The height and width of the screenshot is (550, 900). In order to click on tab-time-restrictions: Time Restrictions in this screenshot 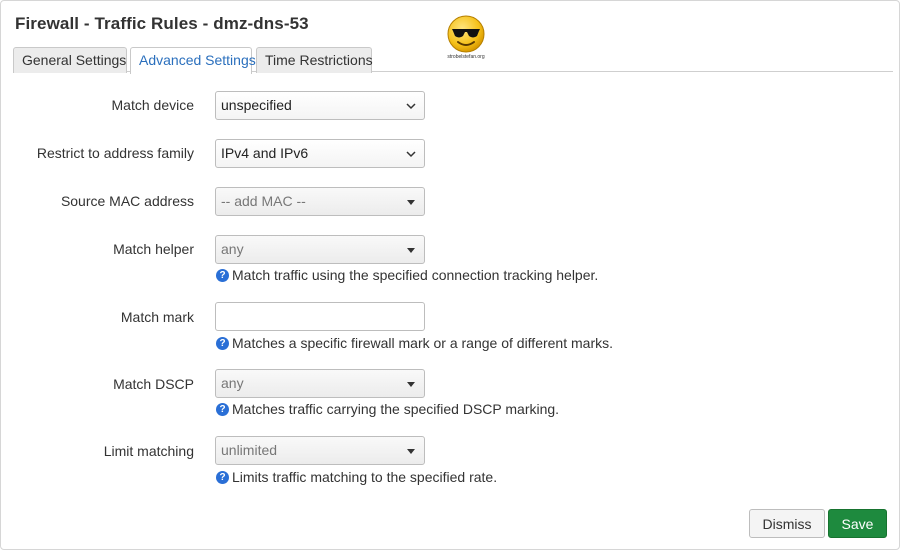, I will do `click(314, 60)`.